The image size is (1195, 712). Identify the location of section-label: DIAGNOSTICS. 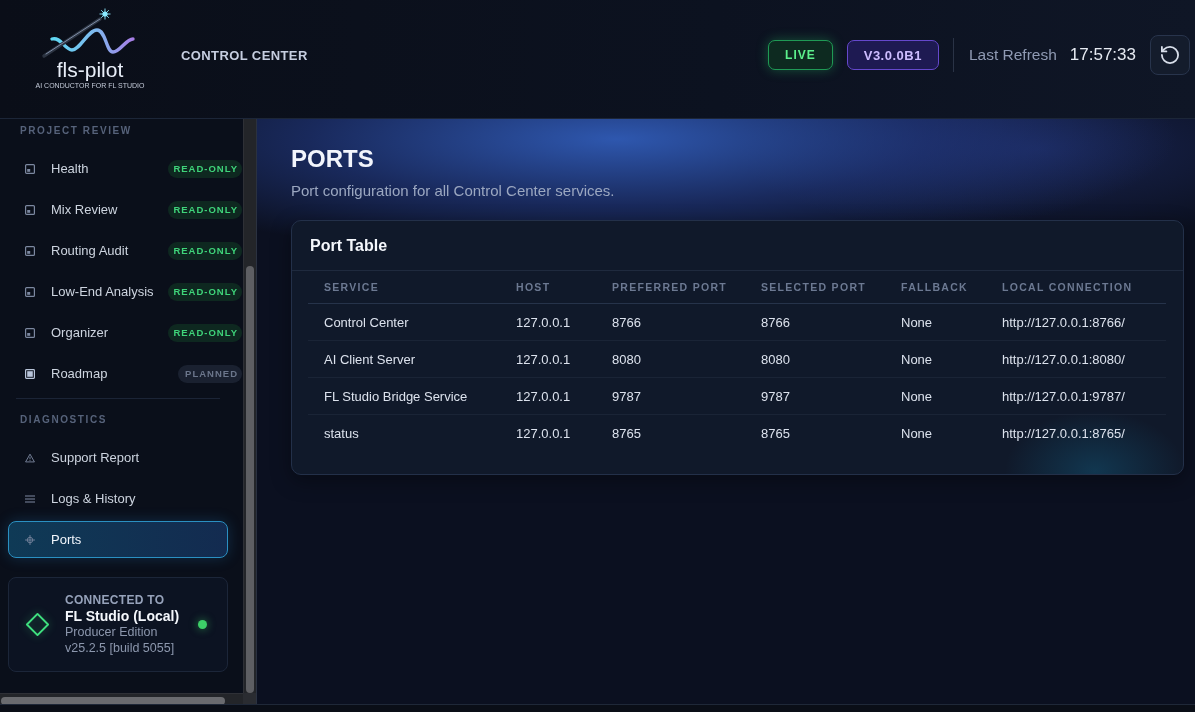
(64, 420).